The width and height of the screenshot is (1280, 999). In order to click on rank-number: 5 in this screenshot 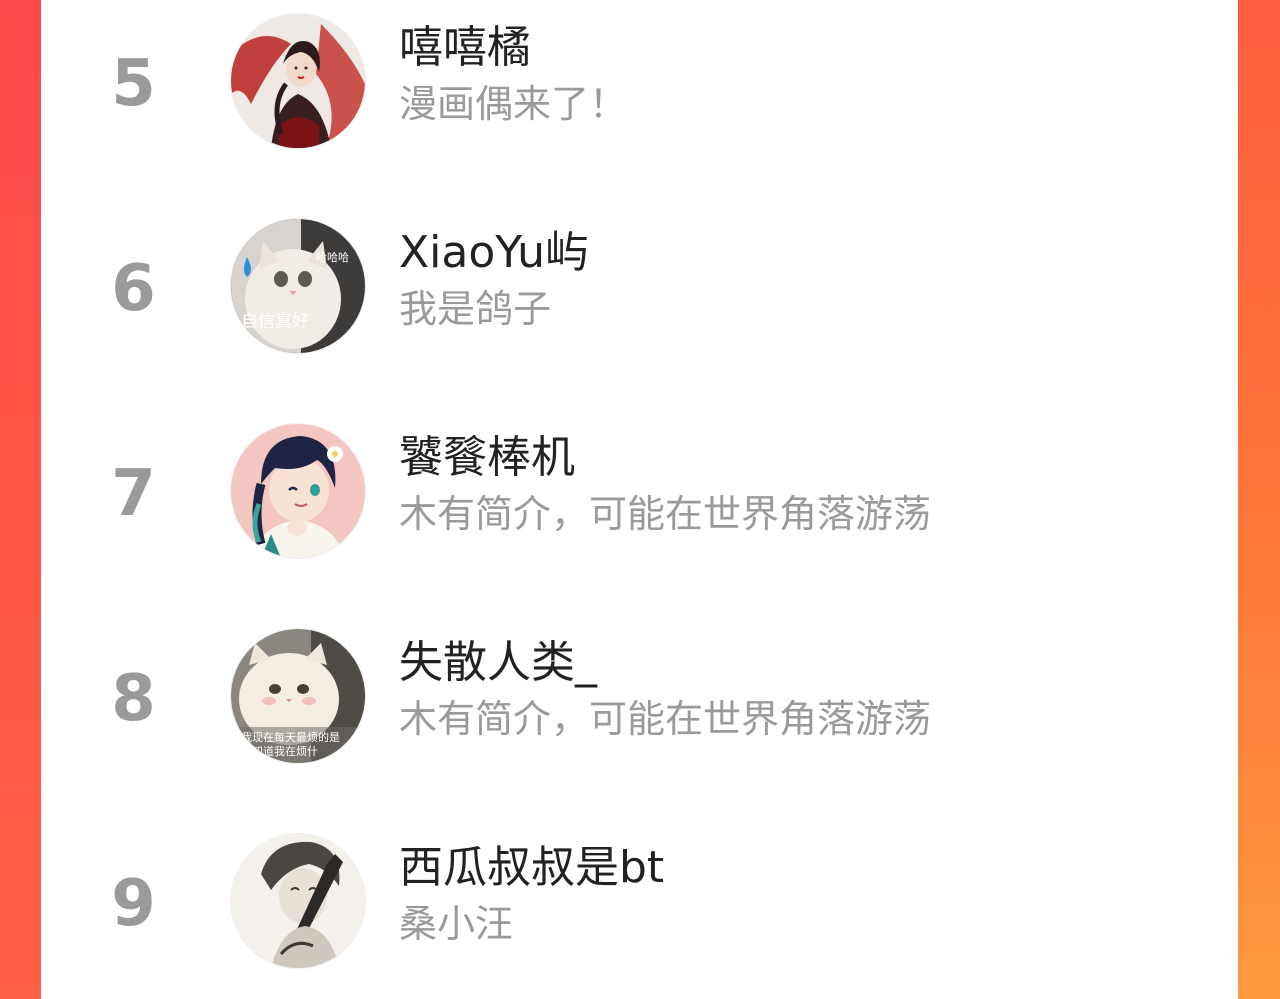, I will do `click(133, 84)`.